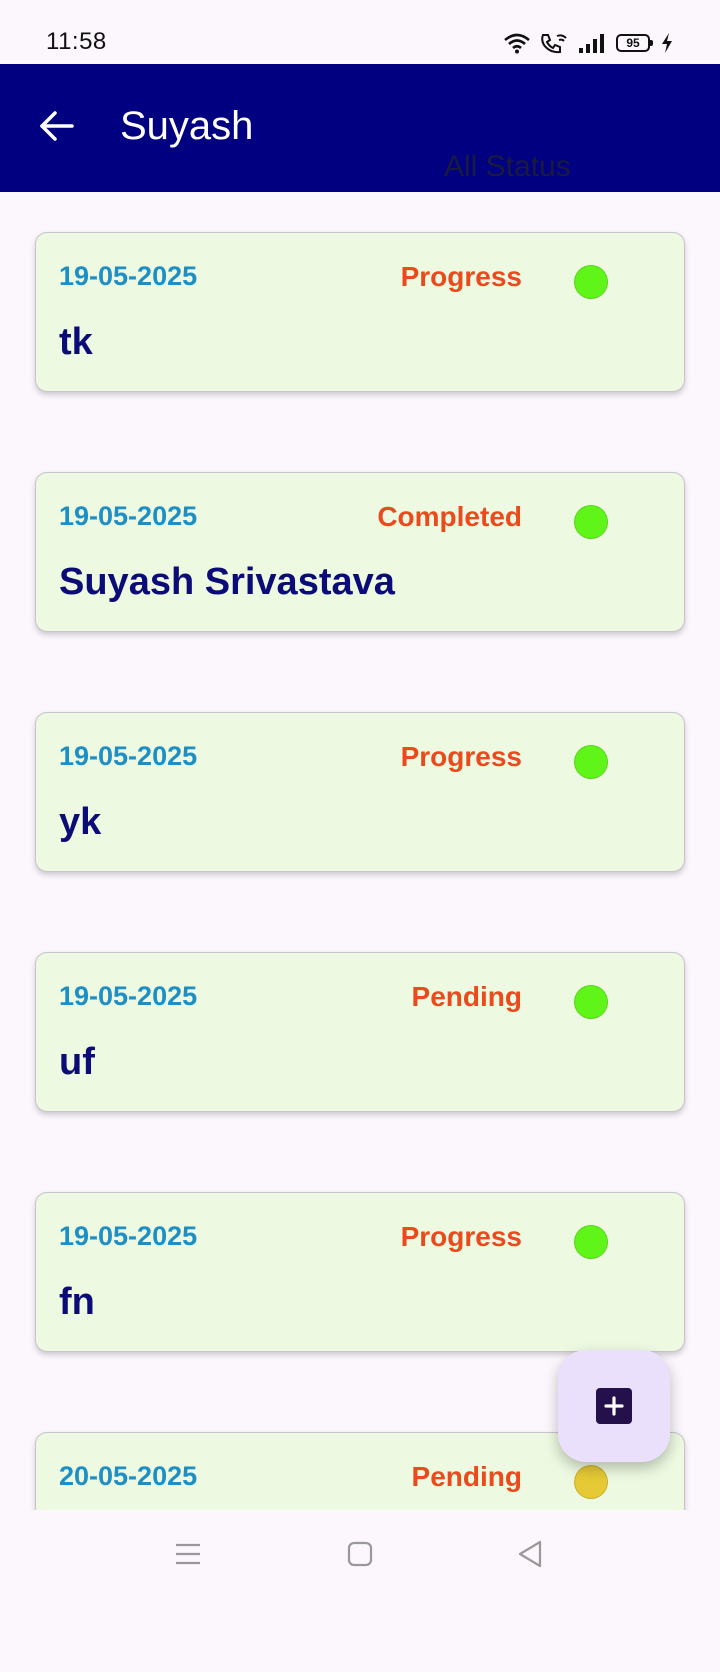 The width and height of the screenshot is (720, 1672). I want to click on system-nav-bar, so click(360, 1555).